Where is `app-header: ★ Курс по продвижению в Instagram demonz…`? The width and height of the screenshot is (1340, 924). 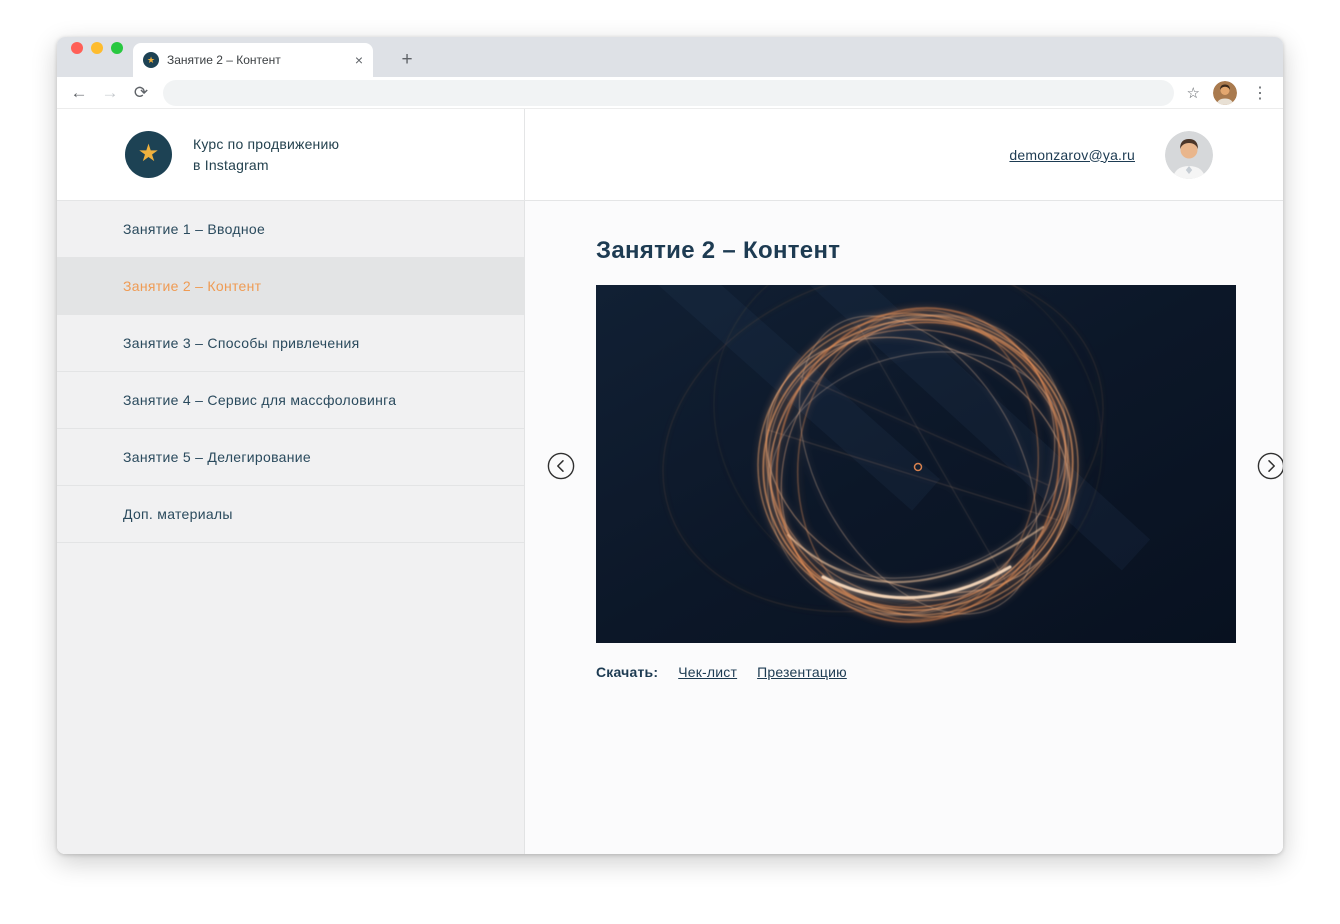 app-header: ★ Курс по продвижению в Instagram demonz… is located at coordinates (670, 155).